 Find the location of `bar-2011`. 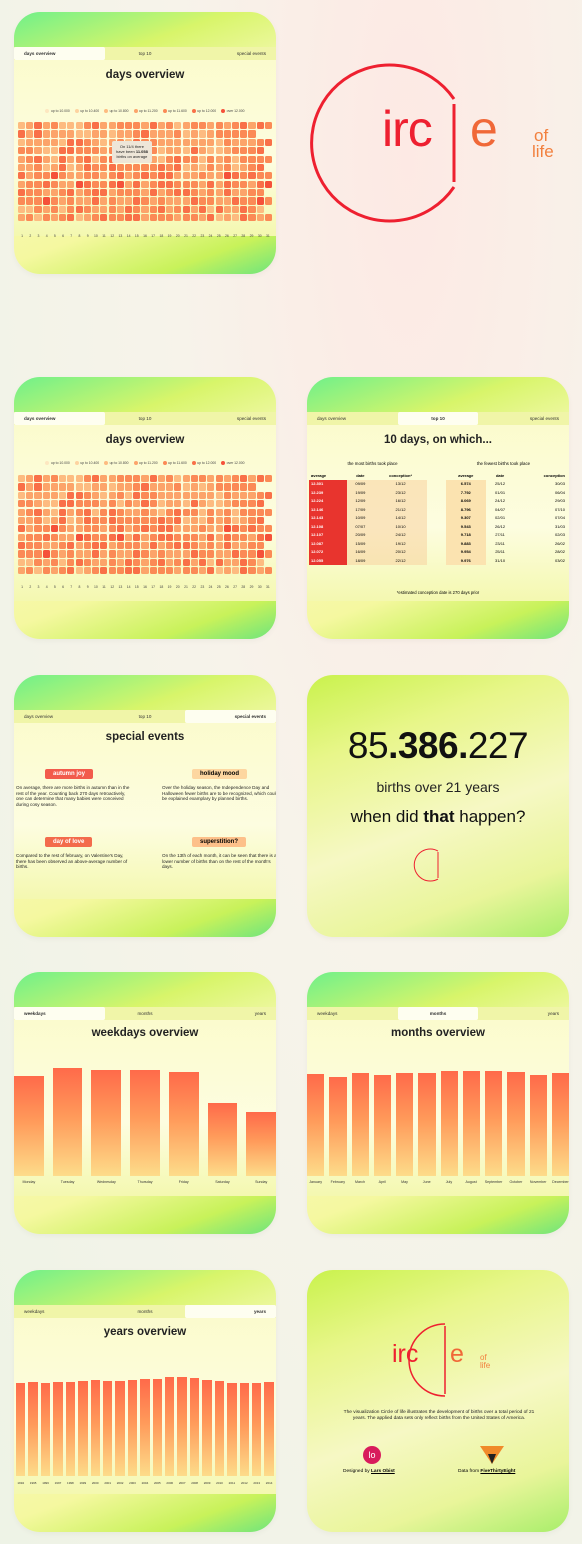

bar-2011 is located at coordinates (232, 1429).